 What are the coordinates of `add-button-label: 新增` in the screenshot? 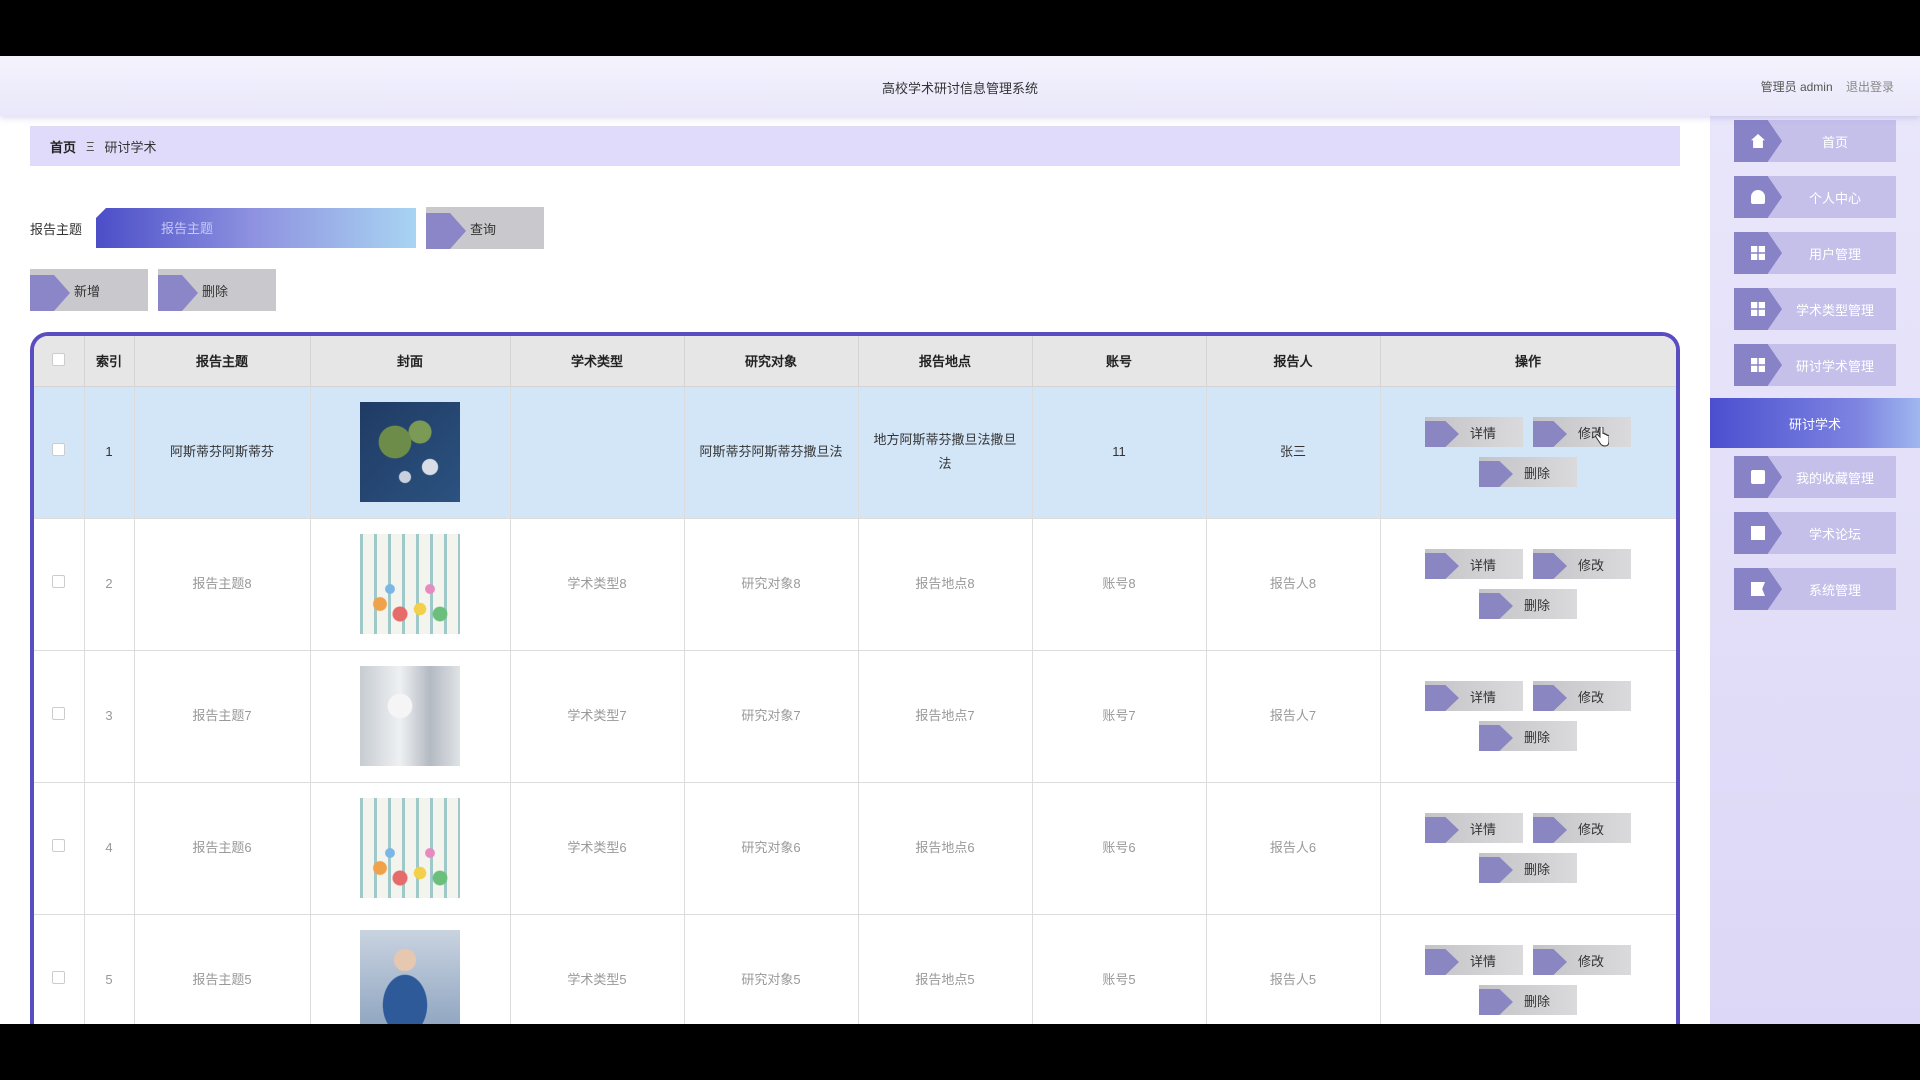 It's located at (87, 291).